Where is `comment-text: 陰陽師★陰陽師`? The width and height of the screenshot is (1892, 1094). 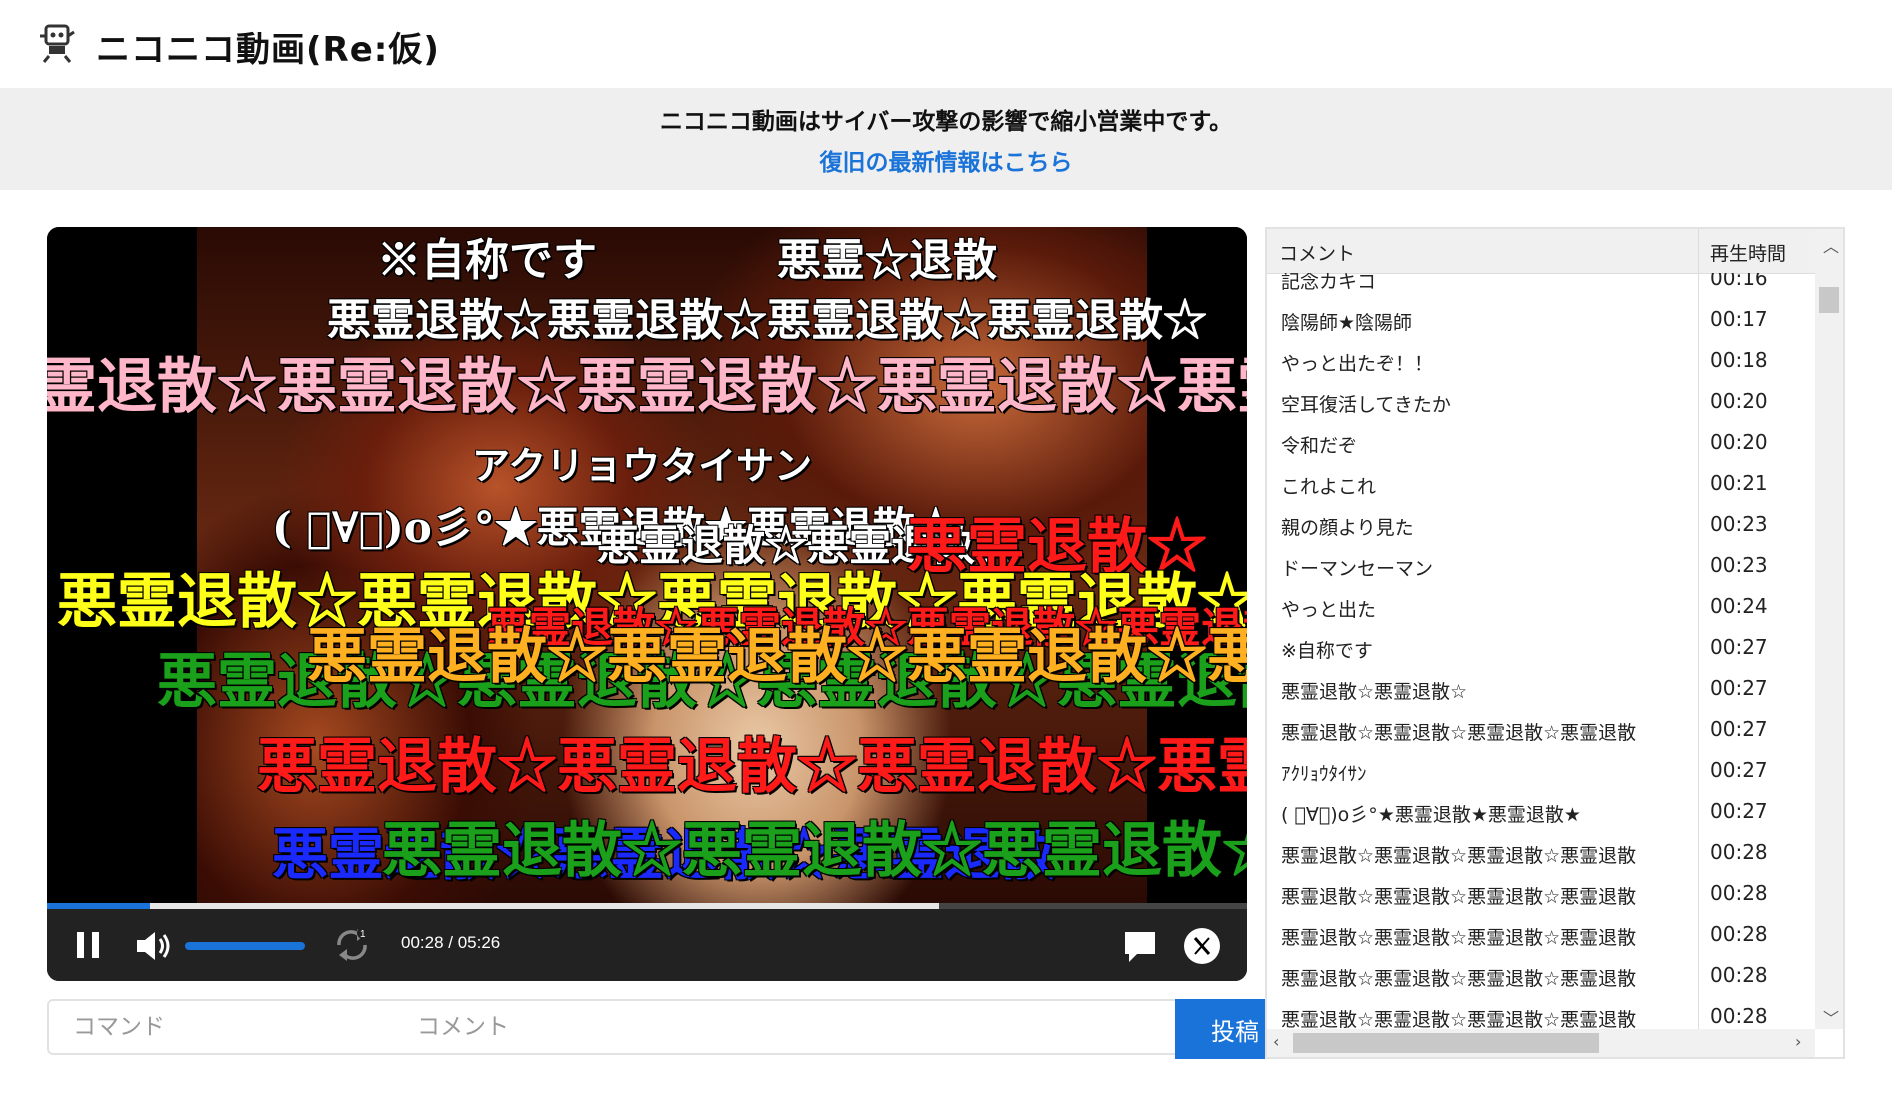
comment-text: 陰陽師★陰陽師 is located at coordinates (1347, 323).